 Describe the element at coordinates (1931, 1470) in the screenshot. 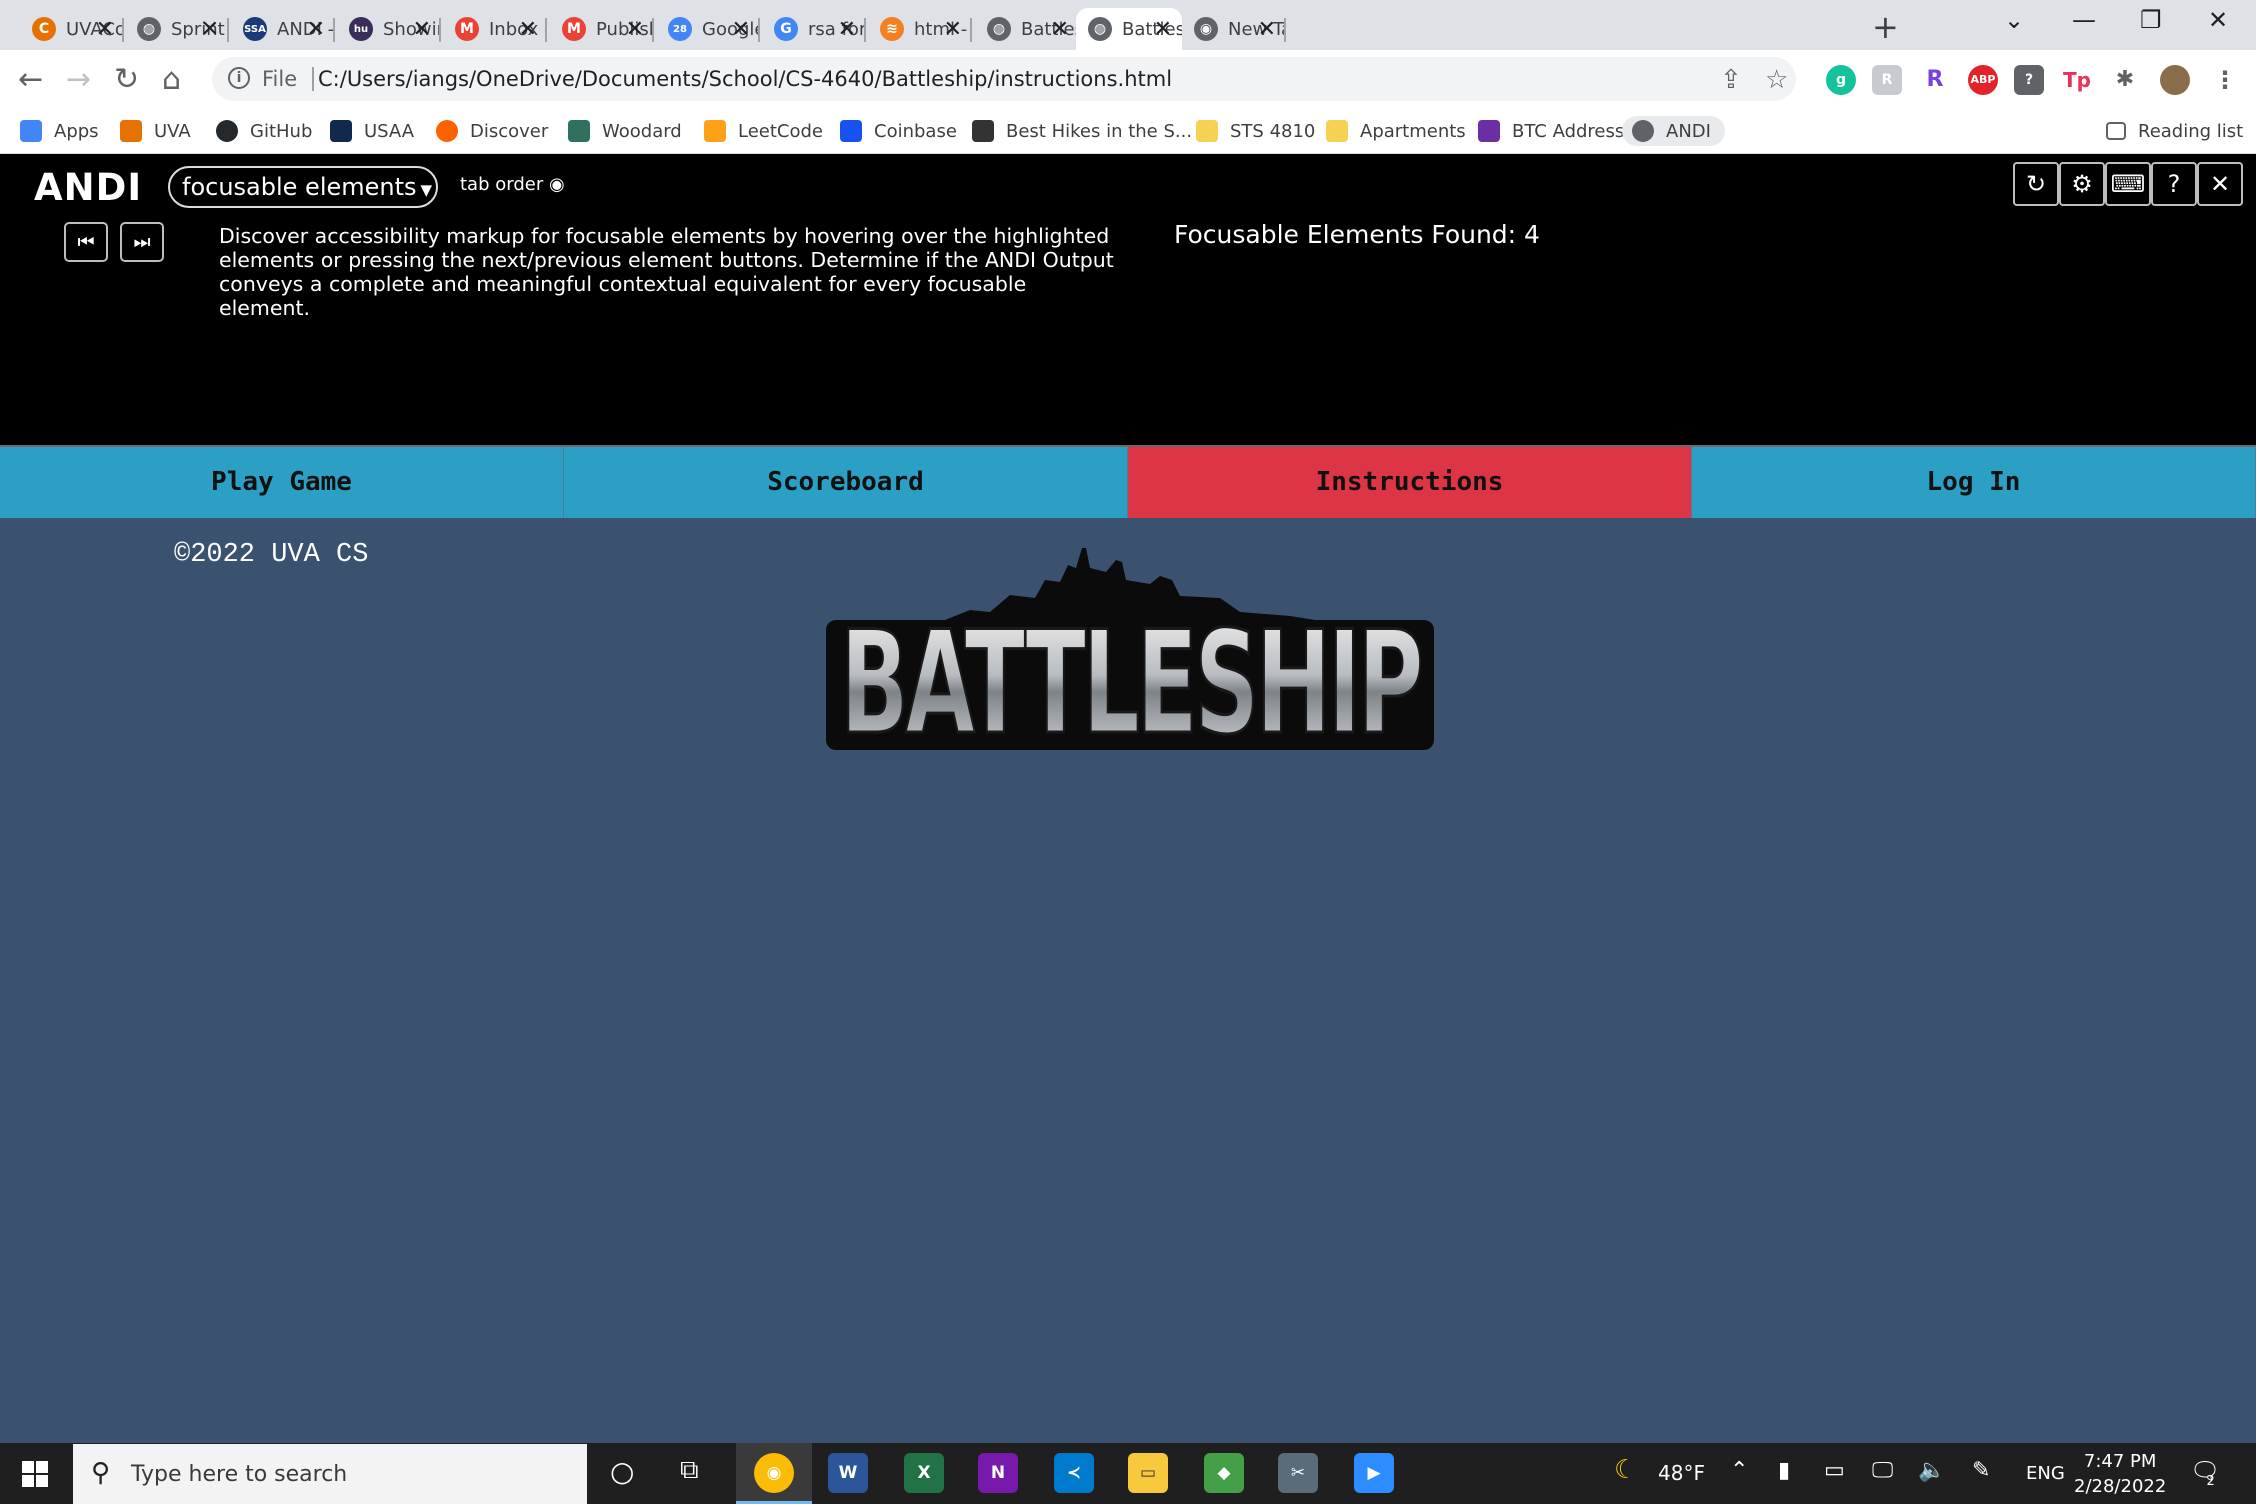

I see `volume-icon: 🔈` at that location.